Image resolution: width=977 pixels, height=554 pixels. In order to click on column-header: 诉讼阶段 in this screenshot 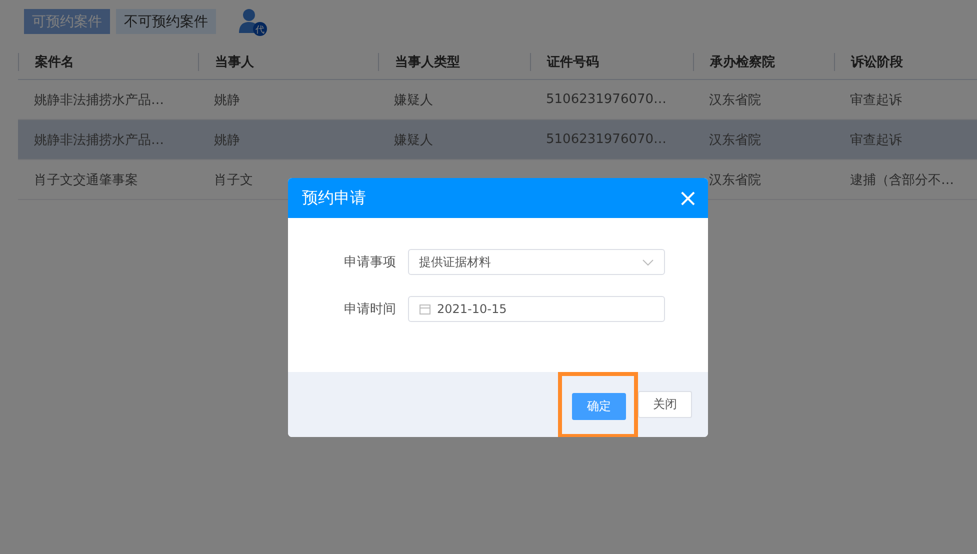, I will do `click(905, 62)`.